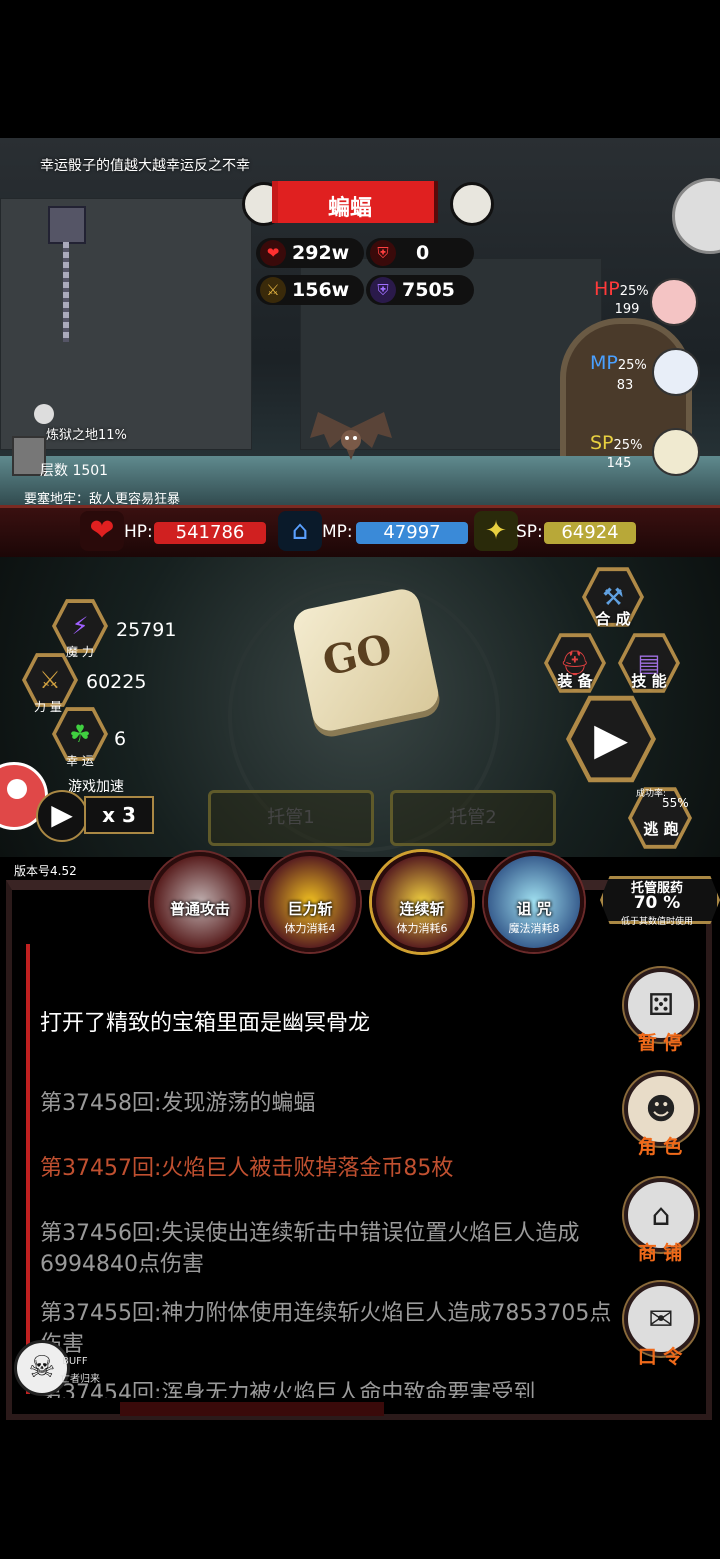  I want to click on enemy-attack-value: 156w, so click(321, 290).